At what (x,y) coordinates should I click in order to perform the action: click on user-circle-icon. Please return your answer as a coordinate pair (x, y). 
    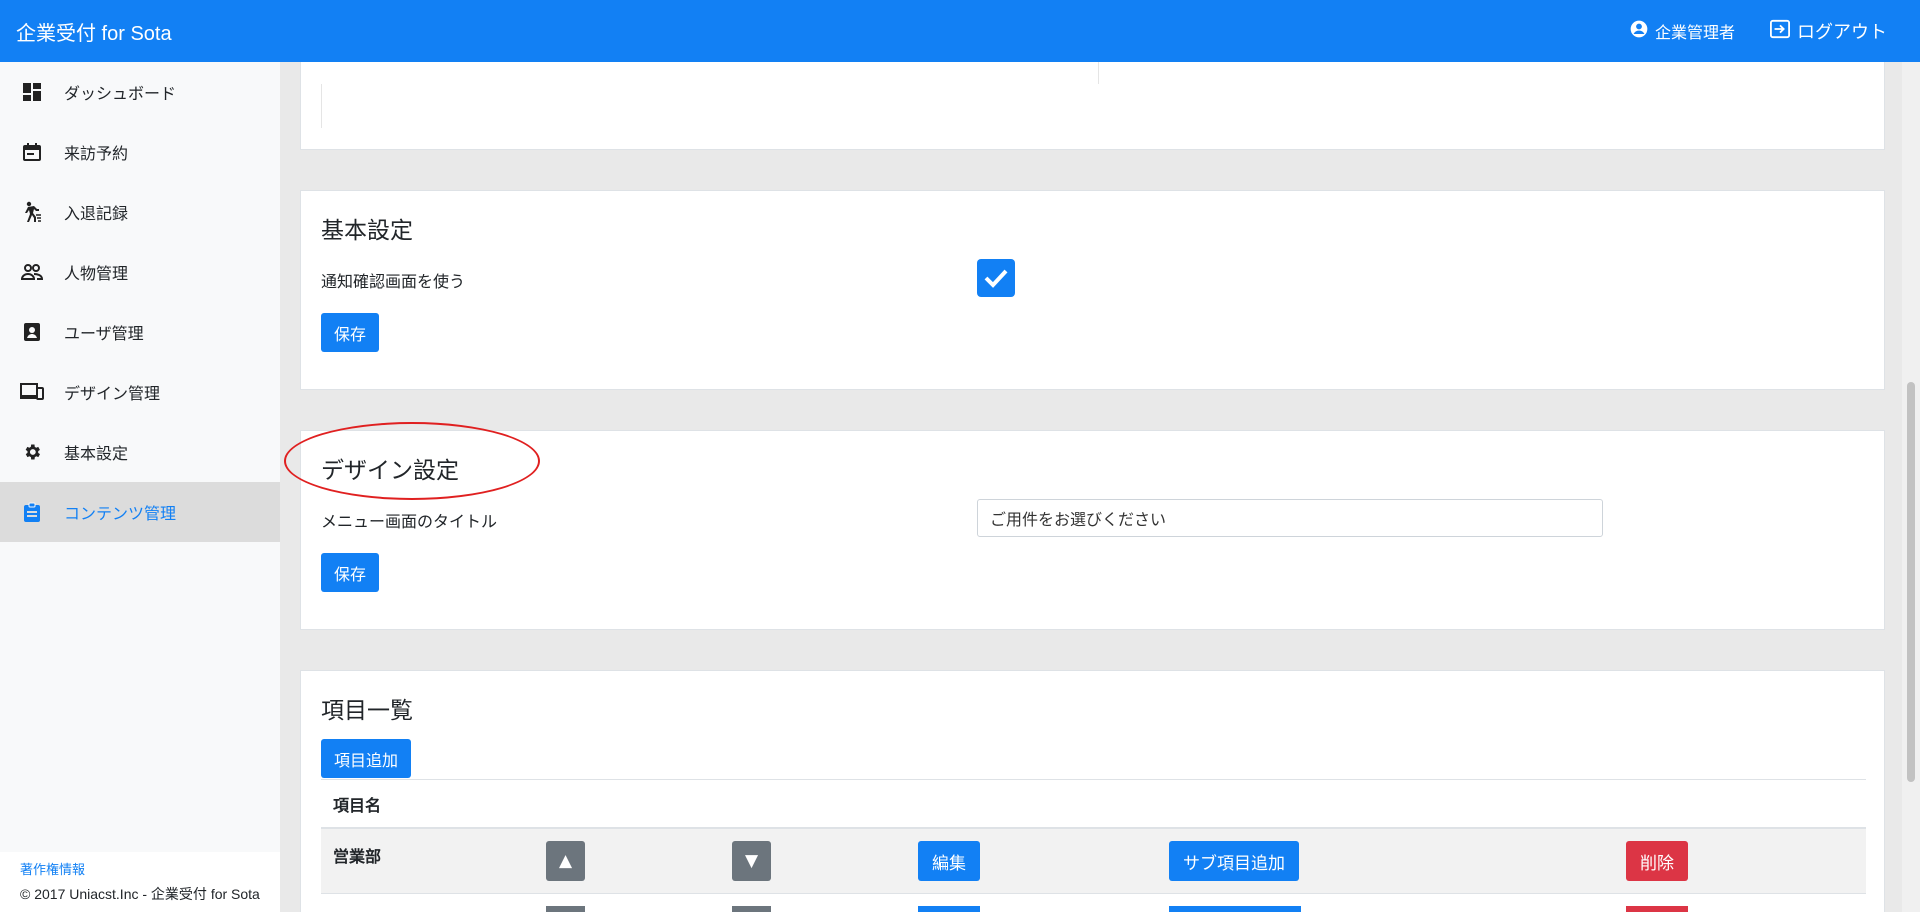
    Looking at the image, I should click on (1639, 31).